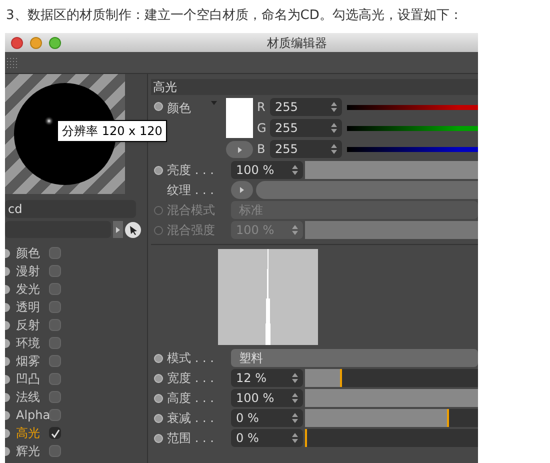 This screenshot has width=550, height=463. Describe the element at coordinates (32, 361) in the screenshot. I see `channel-item: 烟雾` at that location.